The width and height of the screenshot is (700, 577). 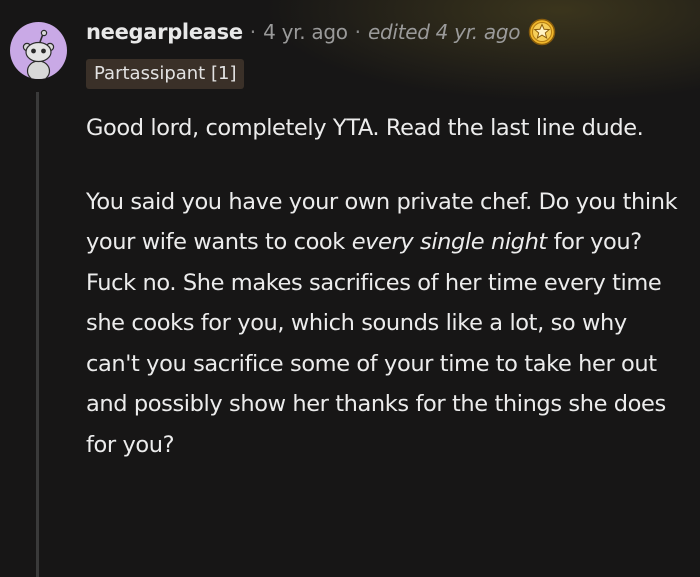 What do you see at coordinates (542, 32) in the screenshot?
I see `award-icon` at bounding box center [542, 32].